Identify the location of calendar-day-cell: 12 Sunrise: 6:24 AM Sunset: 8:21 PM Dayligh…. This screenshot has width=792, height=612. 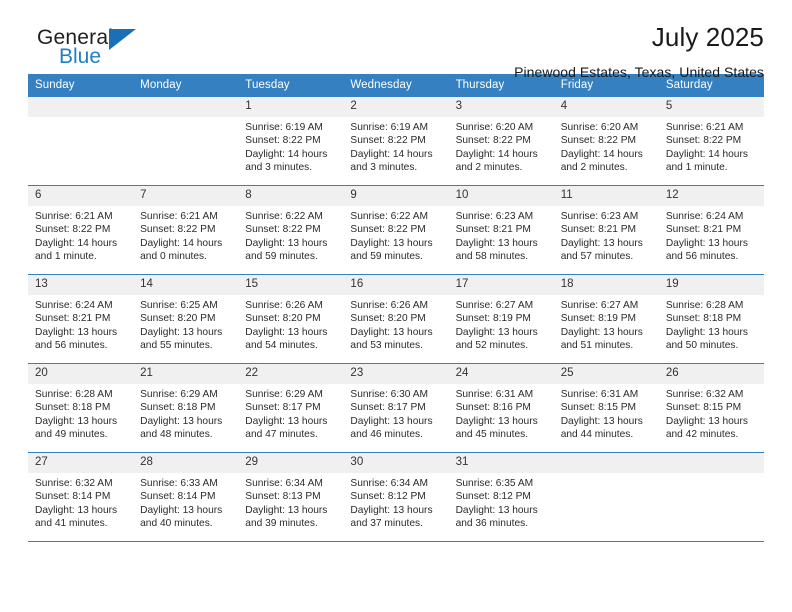
(711, 230).